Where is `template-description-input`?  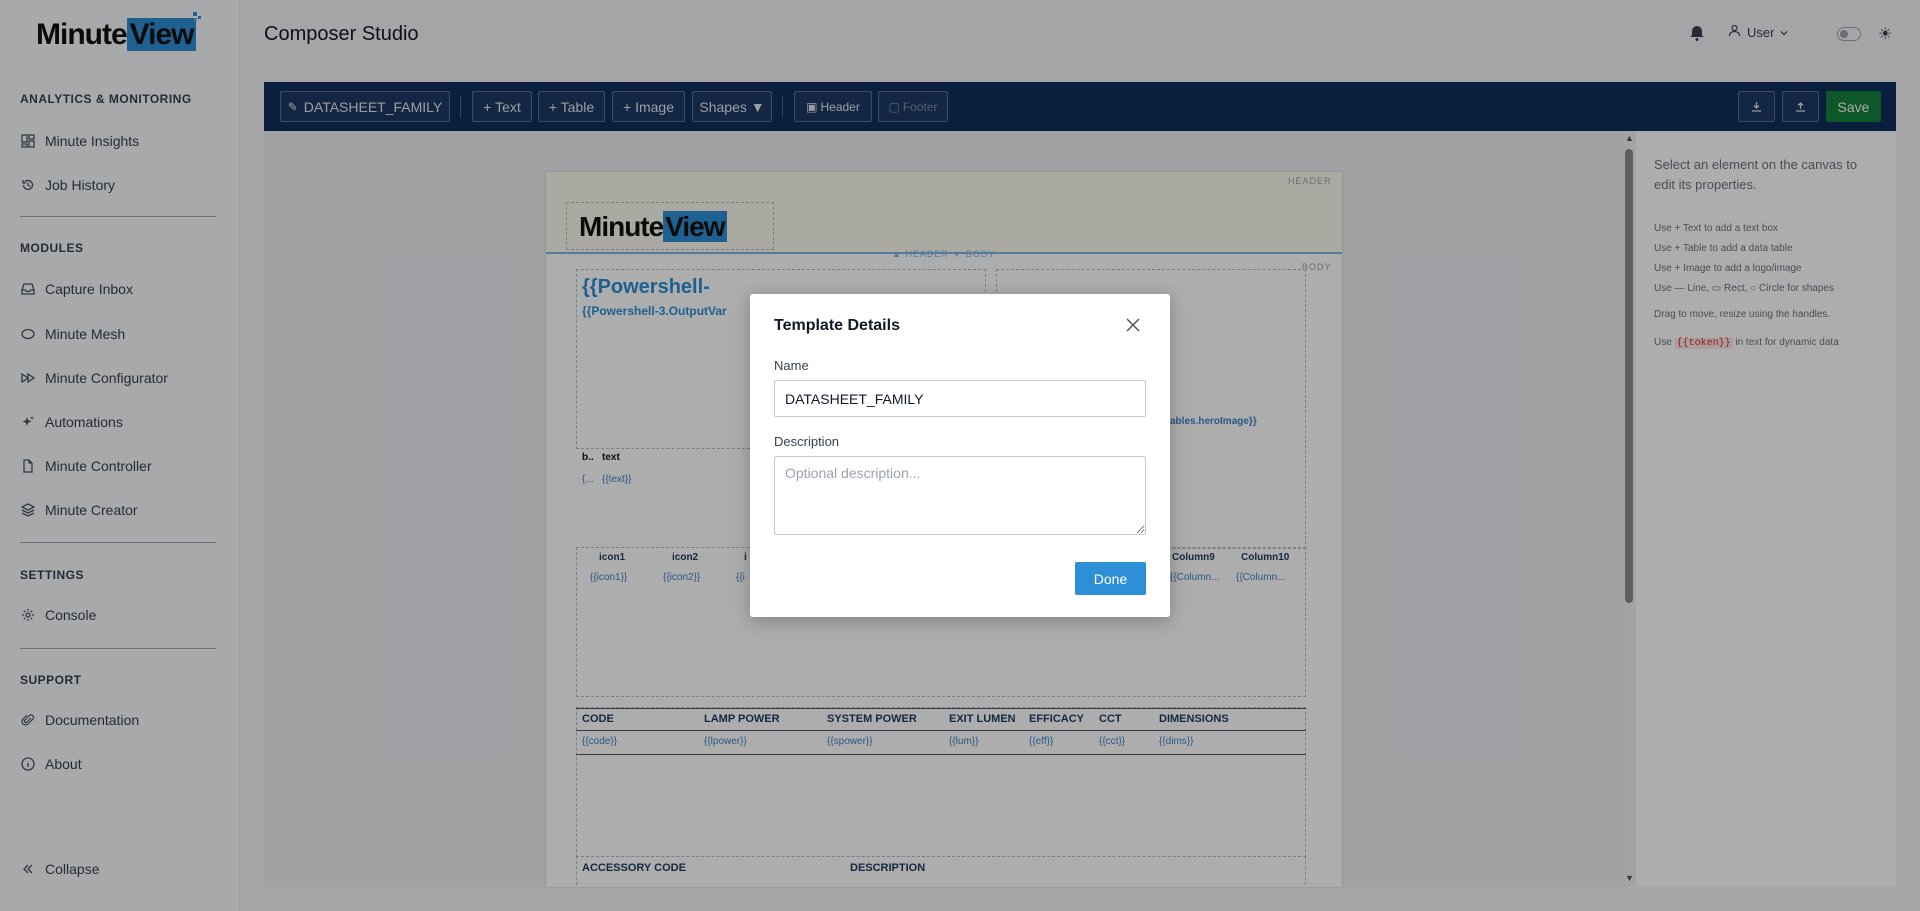 template-description-input is located at coordinates (960, 495).